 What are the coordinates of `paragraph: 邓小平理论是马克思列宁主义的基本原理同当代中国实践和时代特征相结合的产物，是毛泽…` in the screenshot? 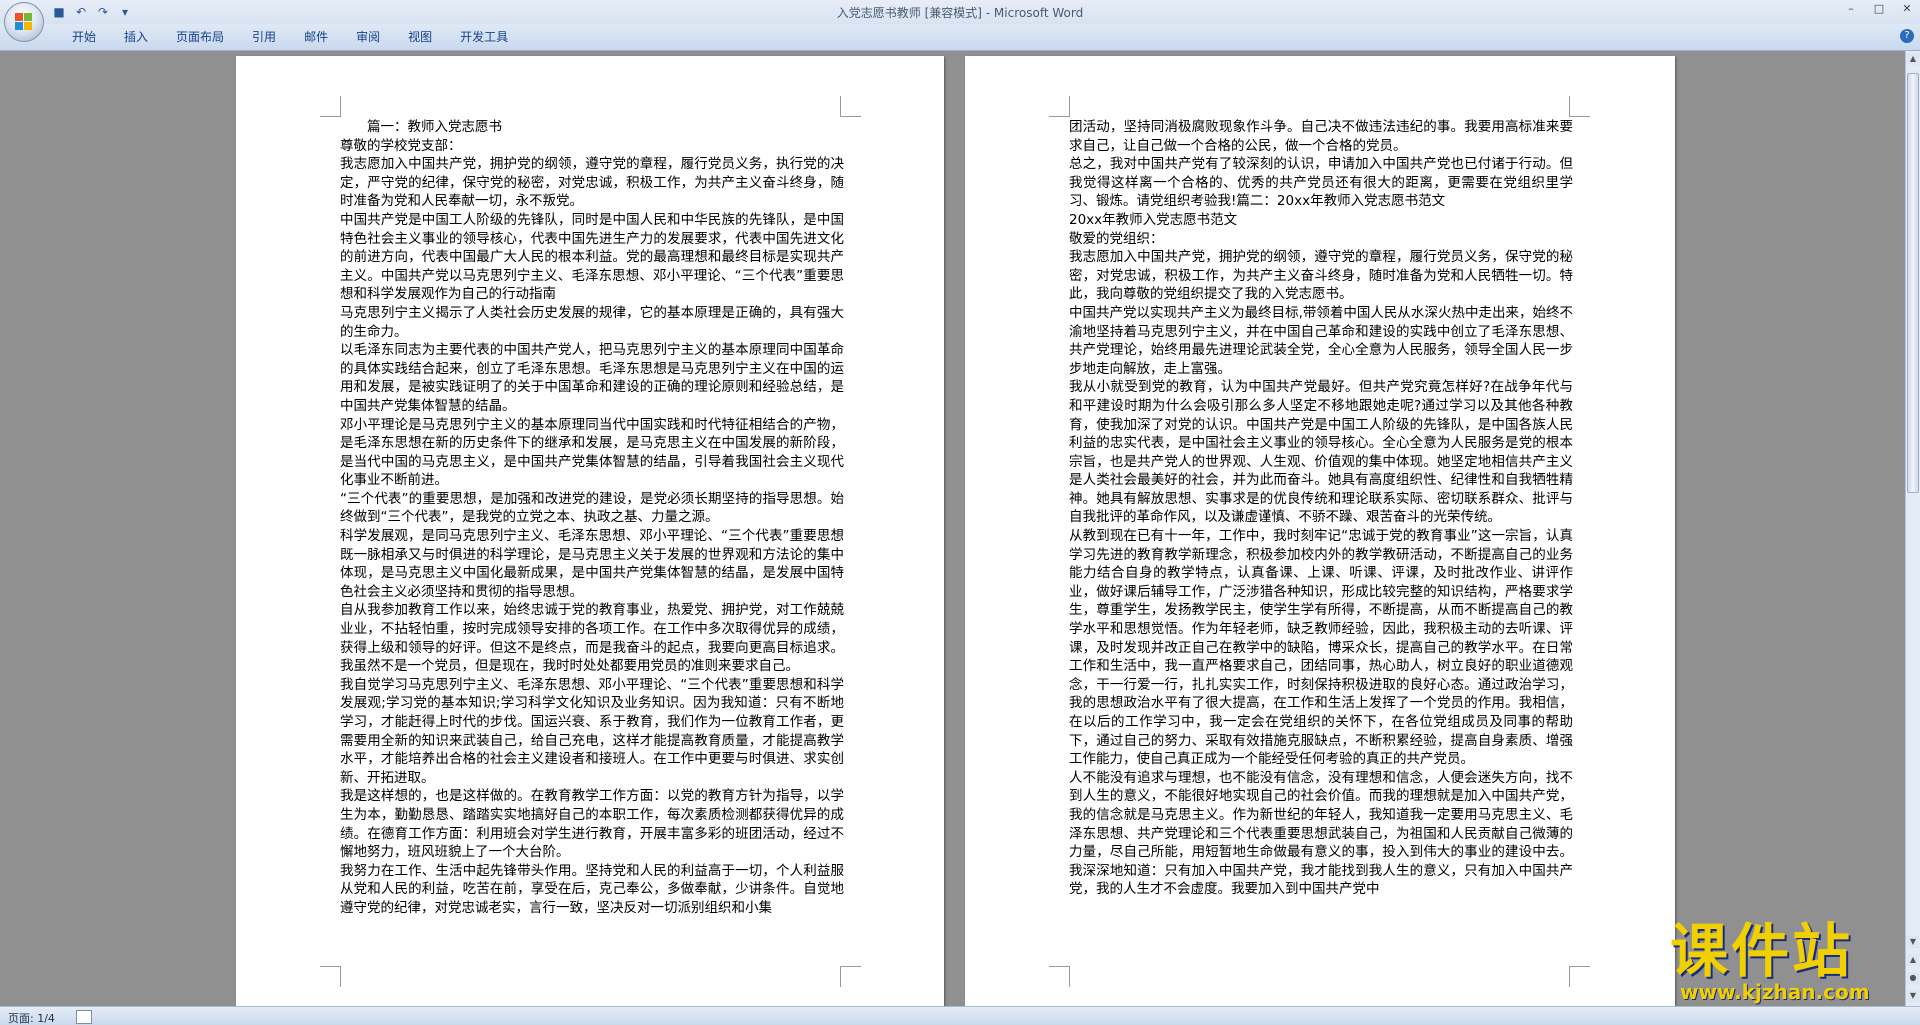 It's located at (592, 453).